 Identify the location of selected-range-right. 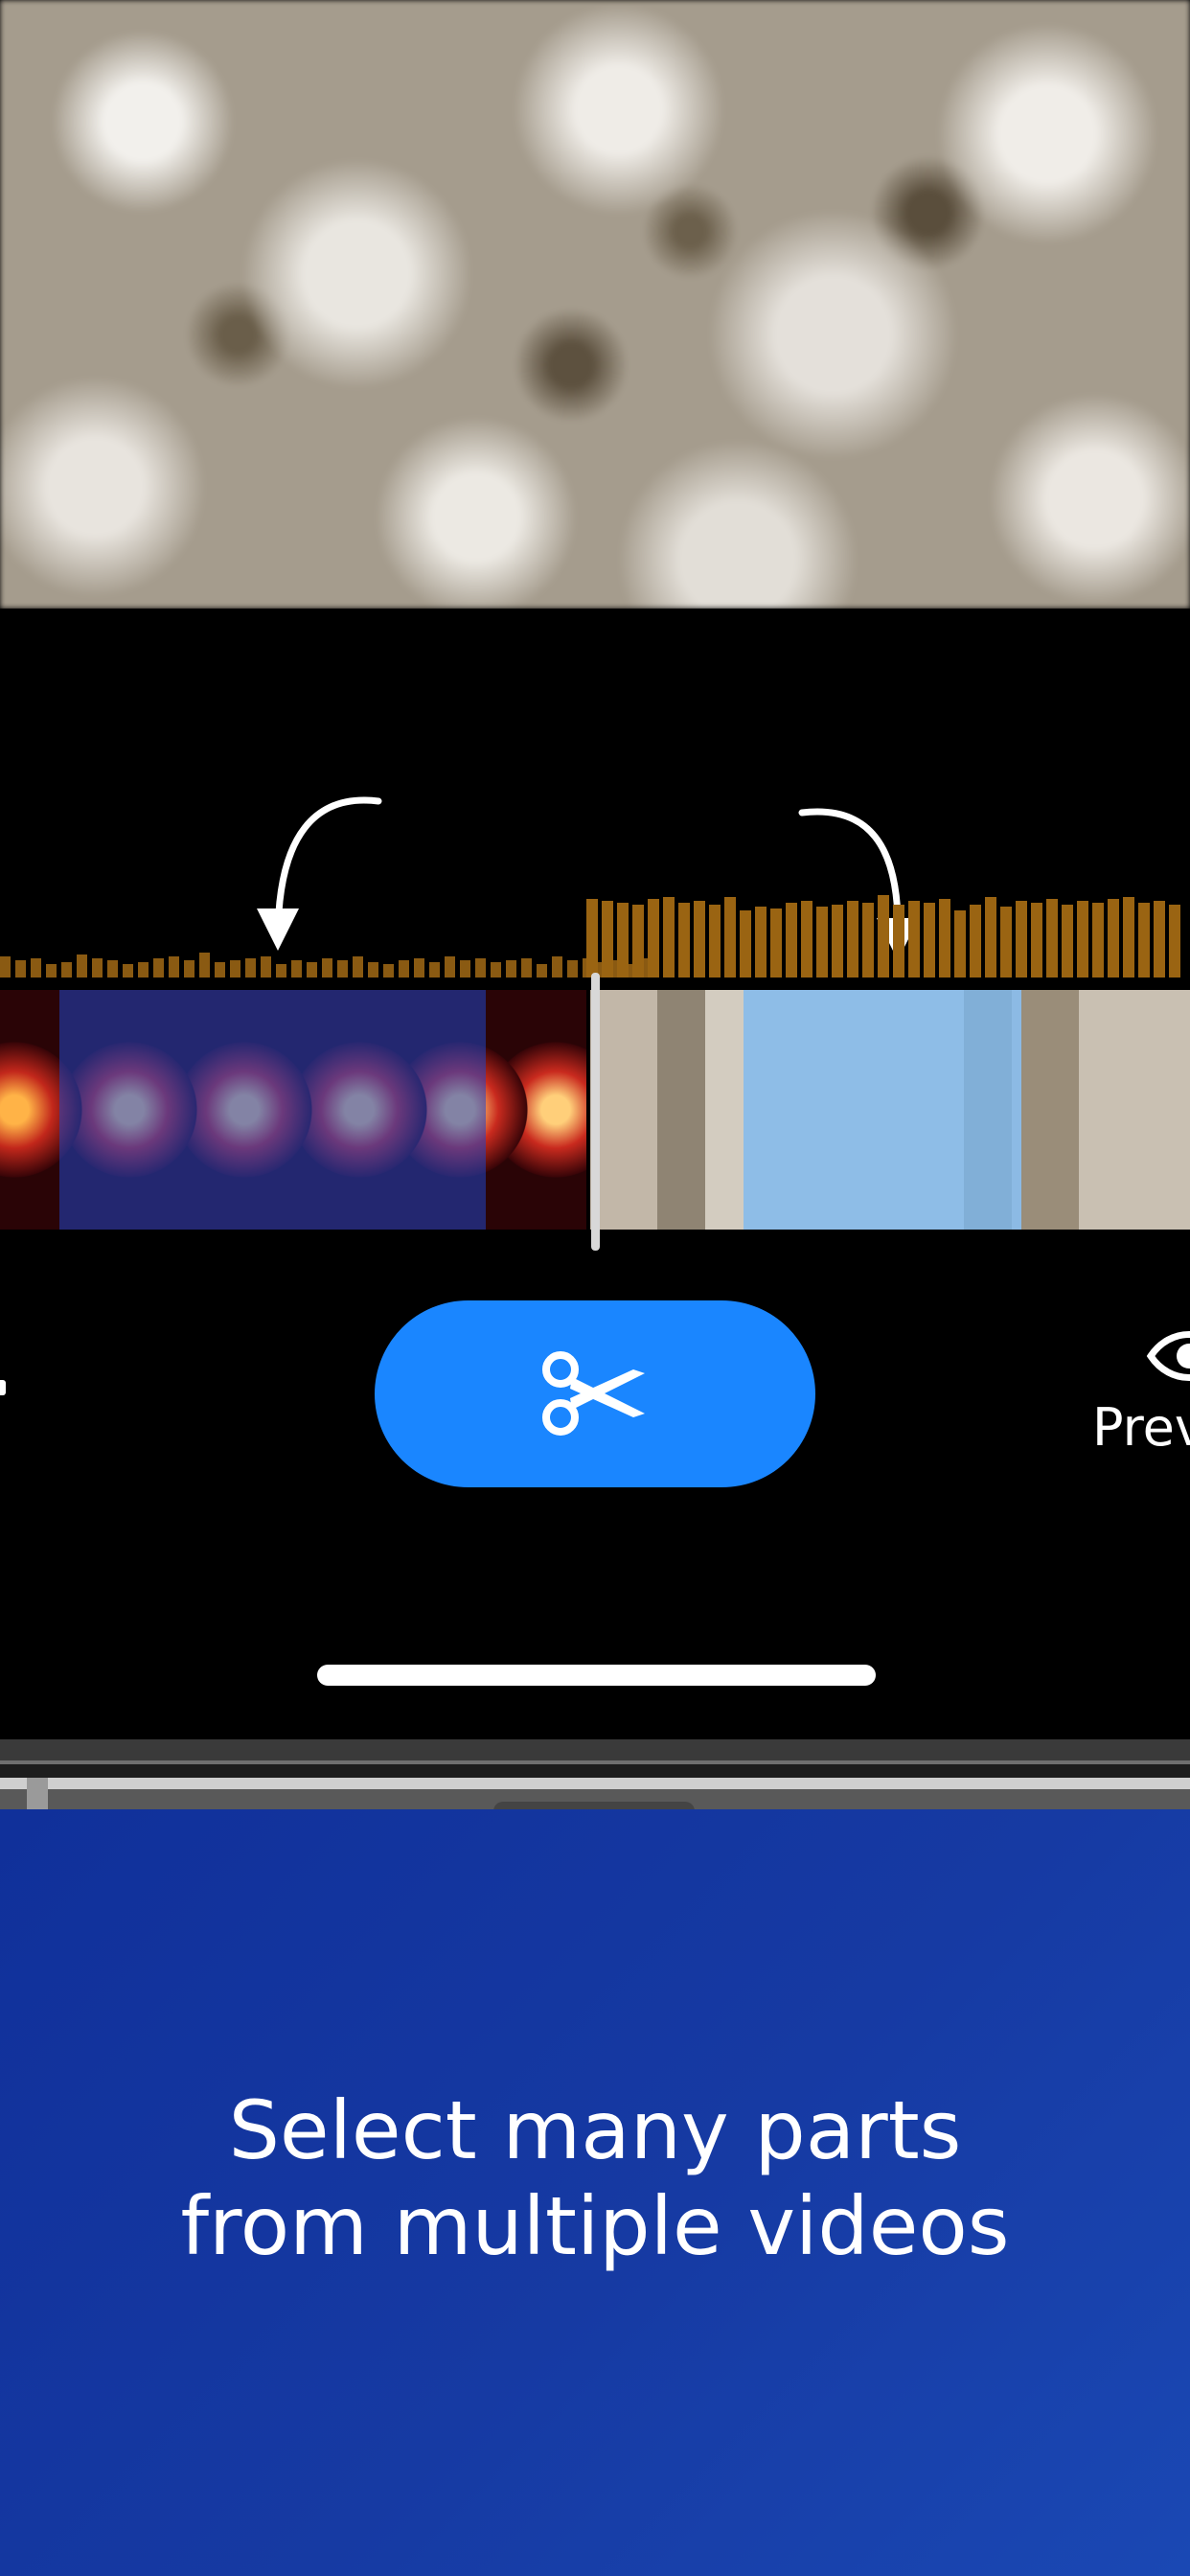
(883, 1110).